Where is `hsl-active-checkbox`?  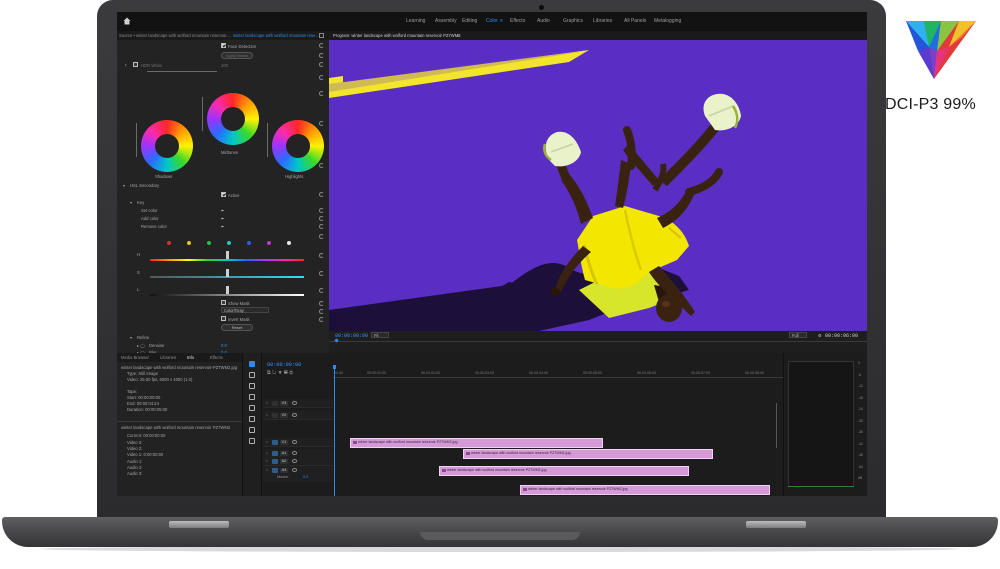 hsl-active-checkbox is located at coordinates (223, 194).